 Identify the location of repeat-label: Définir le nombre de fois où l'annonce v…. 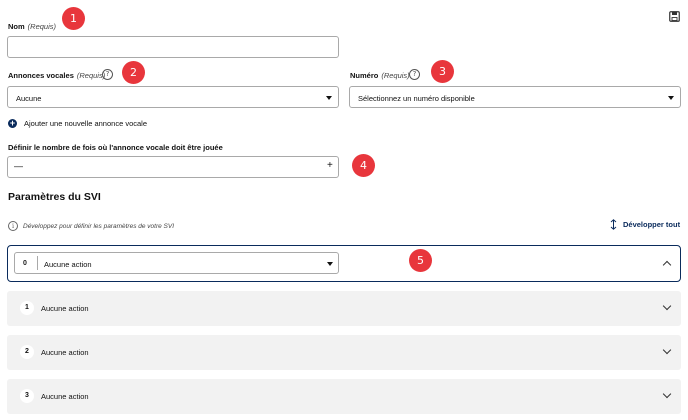
(115, 147).